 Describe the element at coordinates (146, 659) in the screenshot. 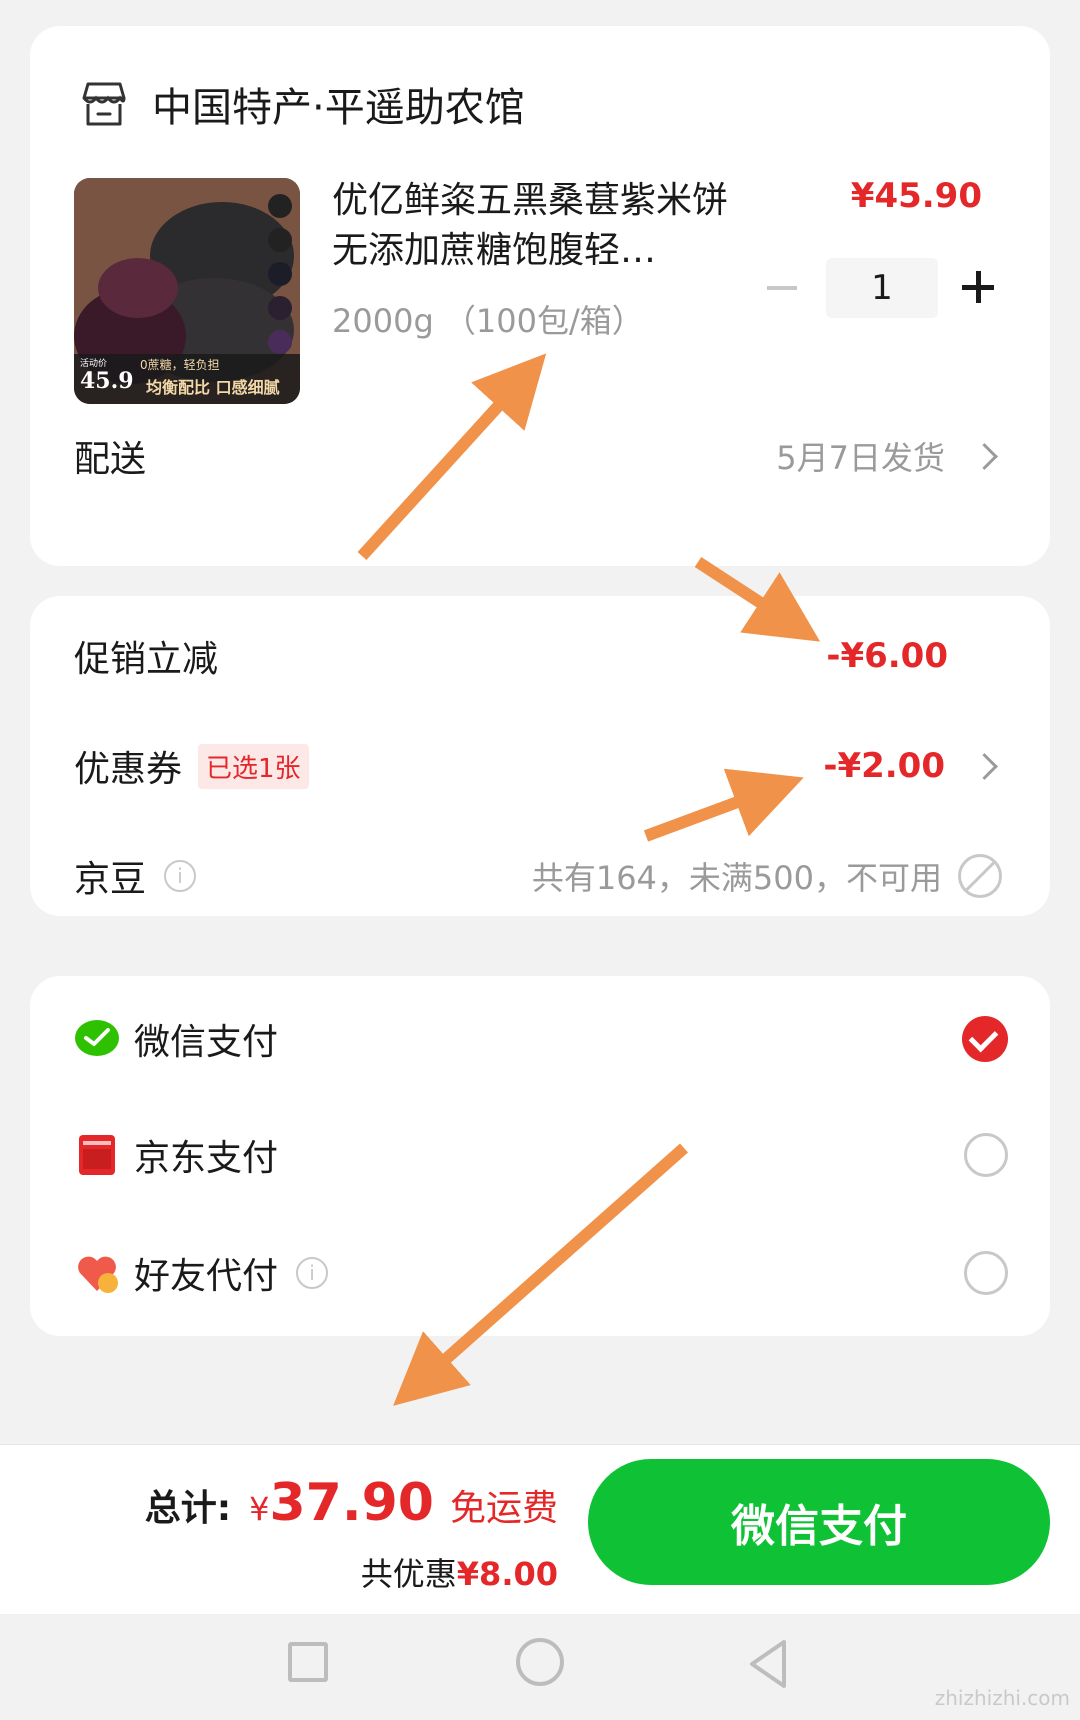

I see `promo-label: 促销立减` at that location.